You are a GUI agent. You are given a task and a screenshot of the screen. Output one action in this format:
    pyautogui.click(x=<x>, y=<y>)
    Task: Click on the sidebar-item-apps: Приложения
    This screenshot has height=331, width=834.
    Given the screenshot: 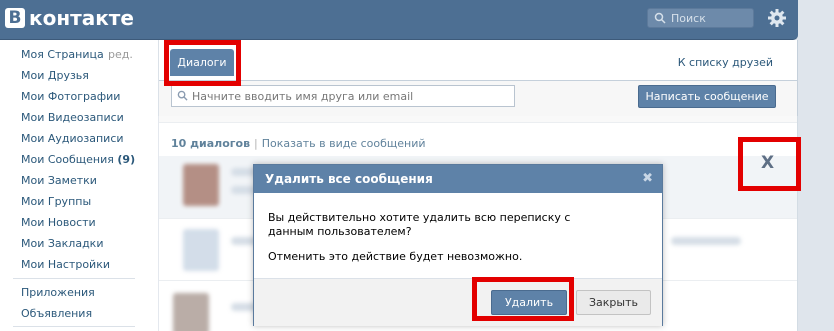 What is the action you would take?
    pyautogui.click(x=58, y=292)
    